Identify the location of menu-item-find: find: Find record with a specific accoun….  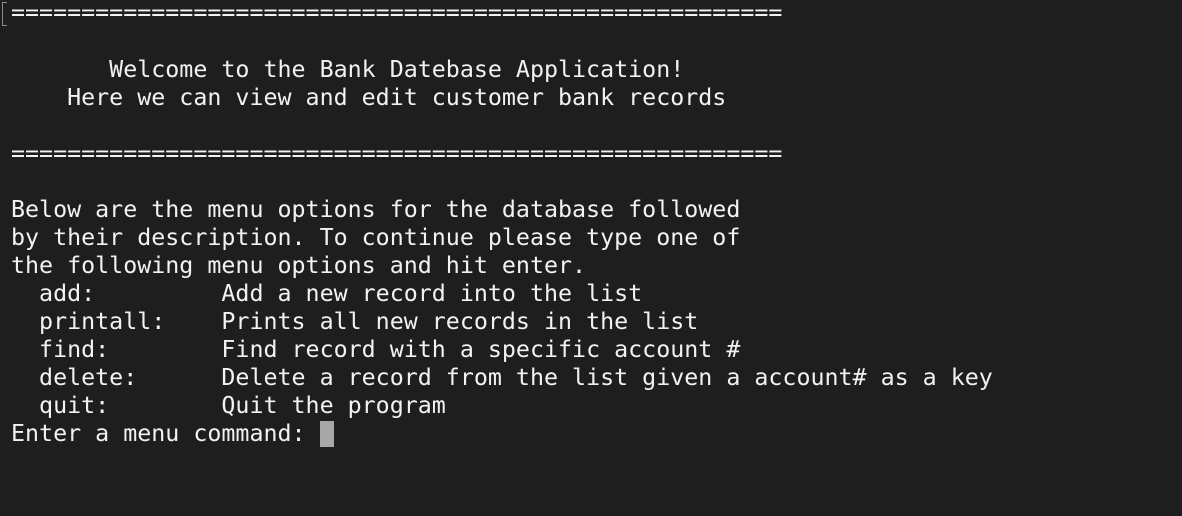
(596, 350).